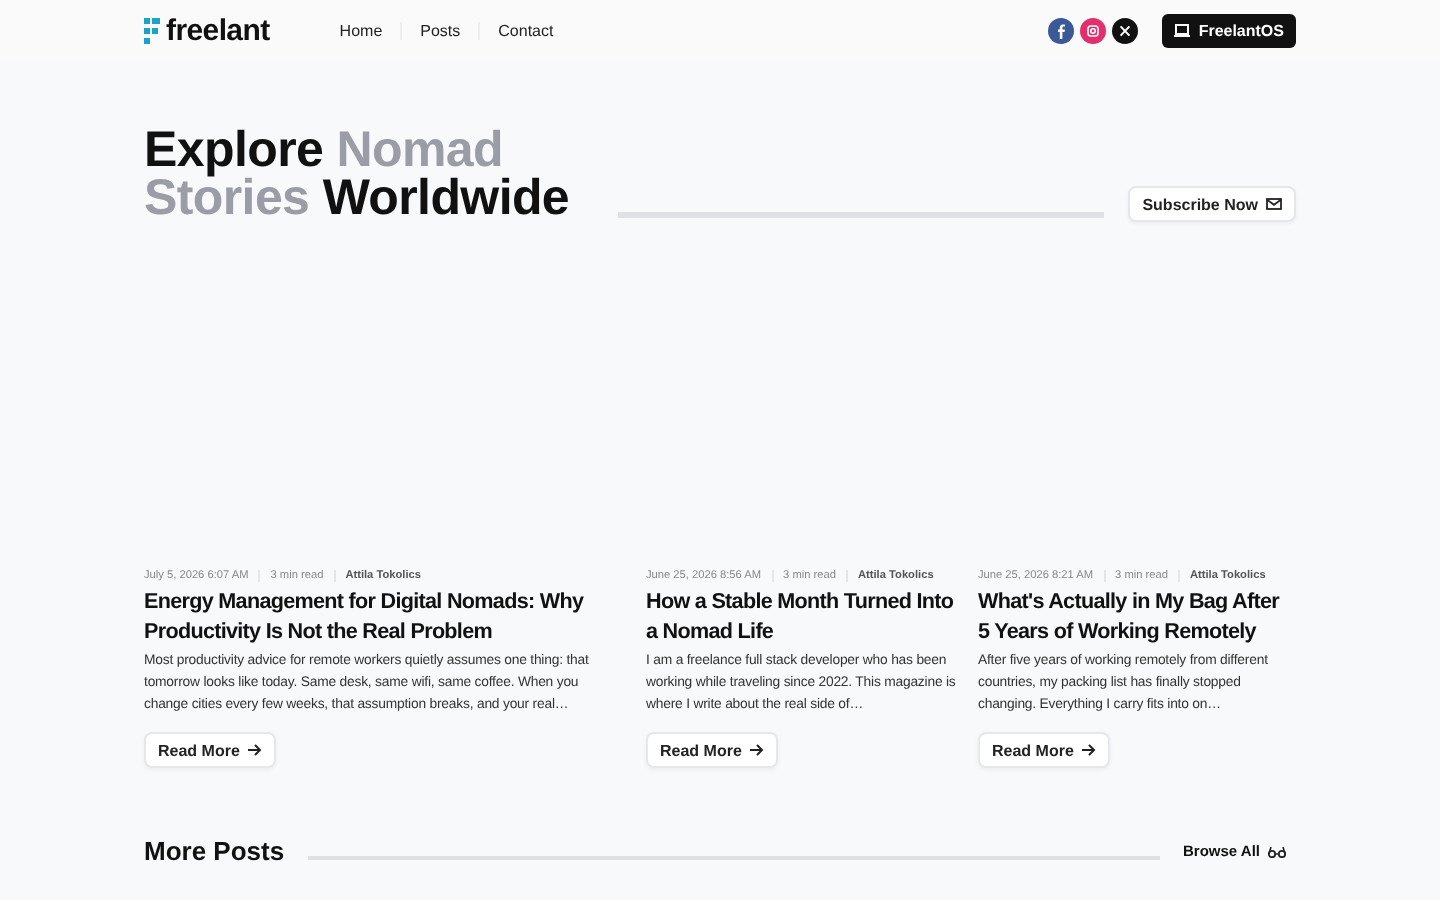 This screenshot has height=900, width=1440. I want to click on x-icon, so click(1125, 30).